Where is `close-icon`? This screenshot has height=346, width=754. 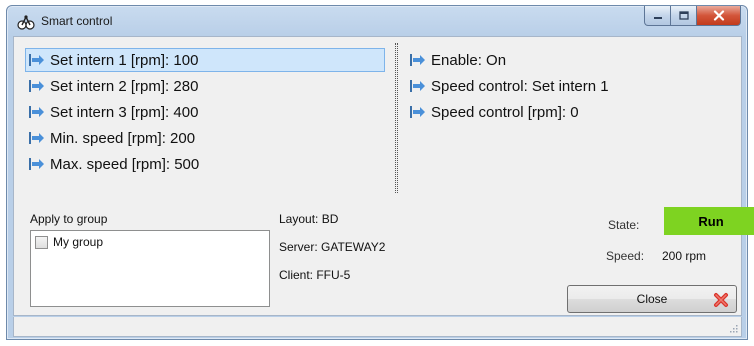
close-icon is located at coordinates (718, 15).